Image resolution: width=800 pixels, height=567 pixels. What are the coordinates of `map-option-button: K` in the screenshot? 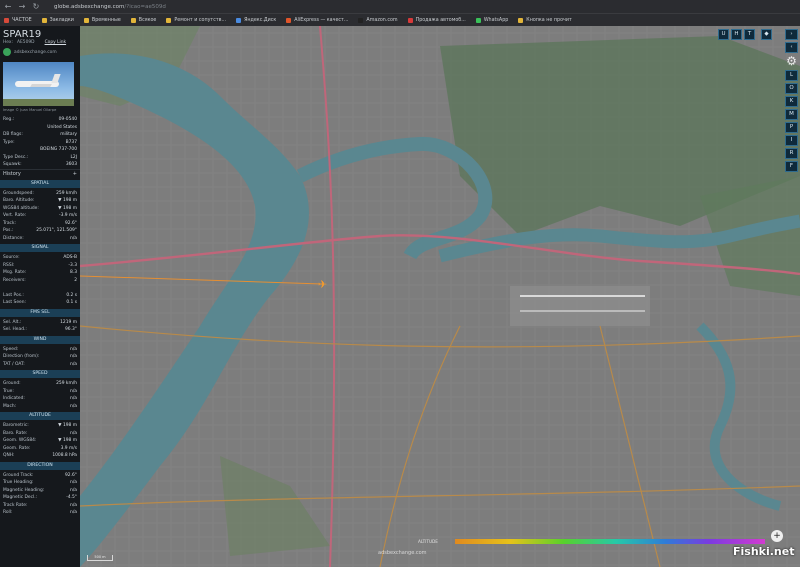 It's located at (791, 101).